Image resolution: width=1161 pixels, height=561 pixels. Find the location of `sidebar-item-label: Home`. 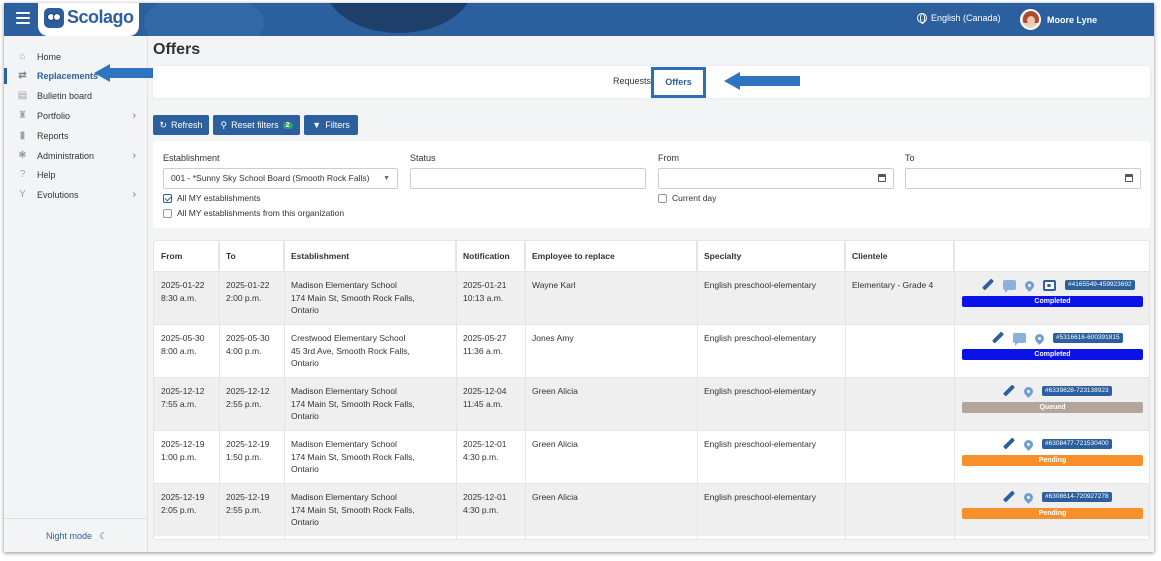

sidebar-item-label: Home is located at coordinates (49, 57).